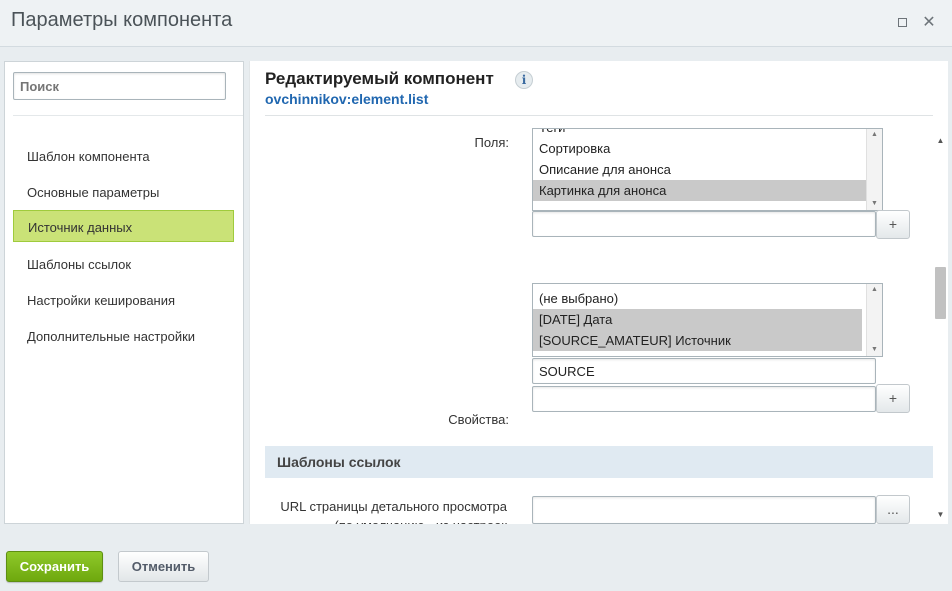 The width and height of the screenshot is (952, 591). Describe the element at coordinates (700, 190) in the screenshot. I see `list-item: Картинка для анонса` at that location.